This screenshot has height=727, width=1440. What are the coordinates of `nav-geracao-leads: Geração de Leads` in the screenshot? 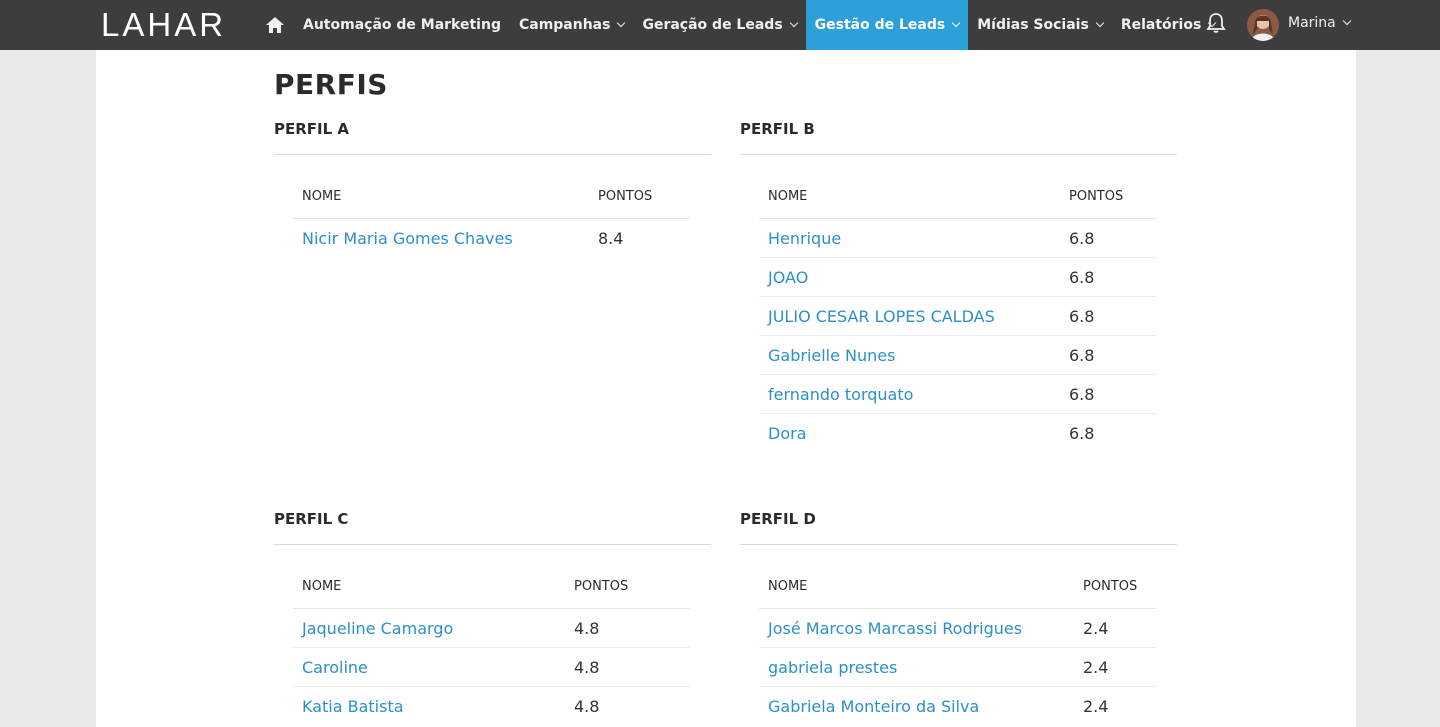 It's located at (719, 25).